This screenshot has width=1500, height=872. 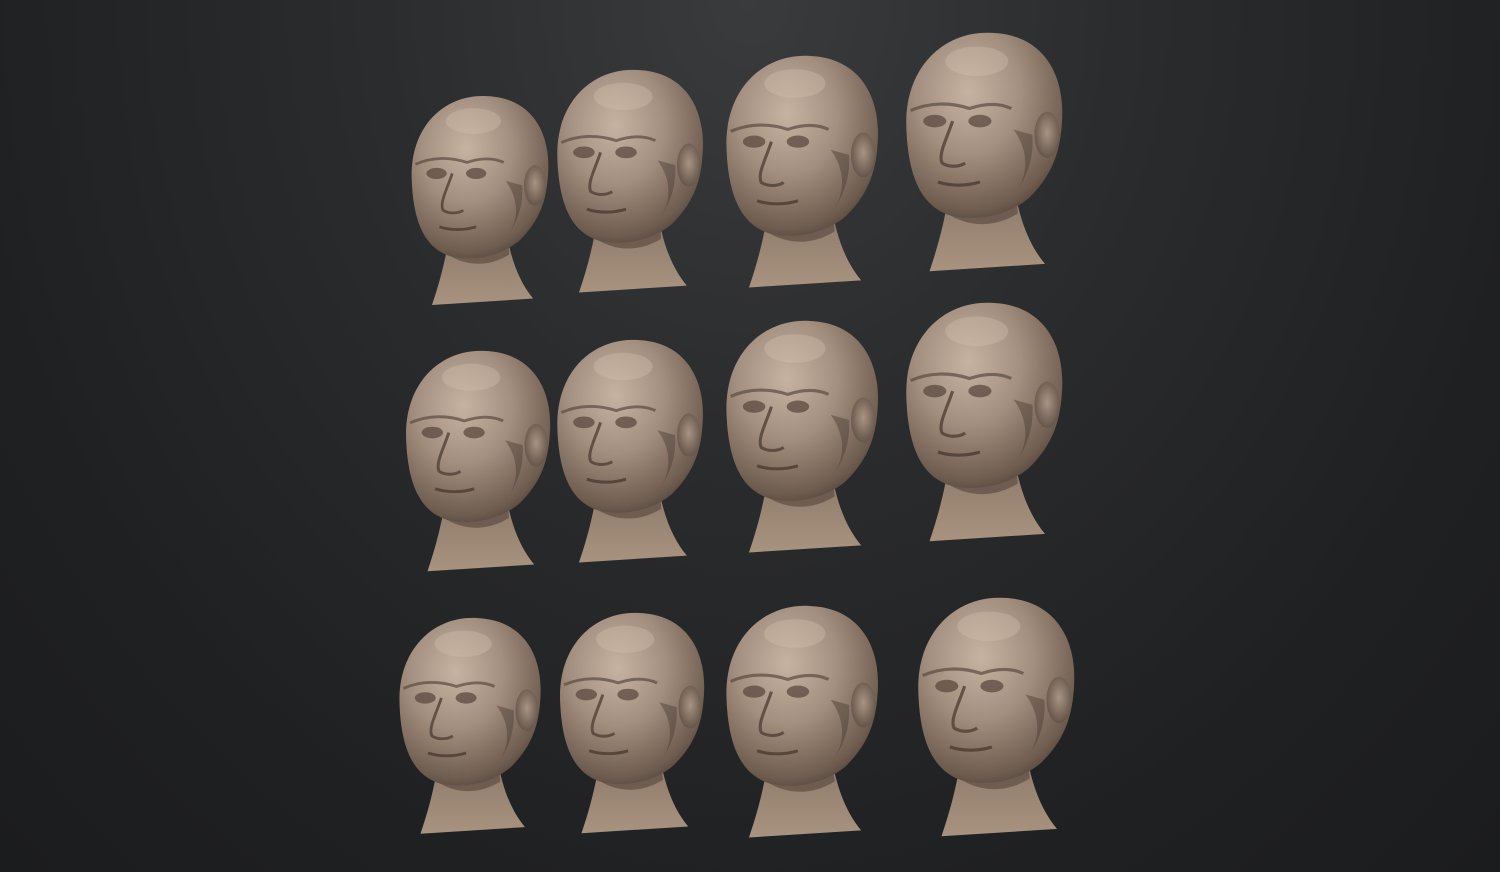 I want to click on head-r2-c1, so click(x=478, y=461).